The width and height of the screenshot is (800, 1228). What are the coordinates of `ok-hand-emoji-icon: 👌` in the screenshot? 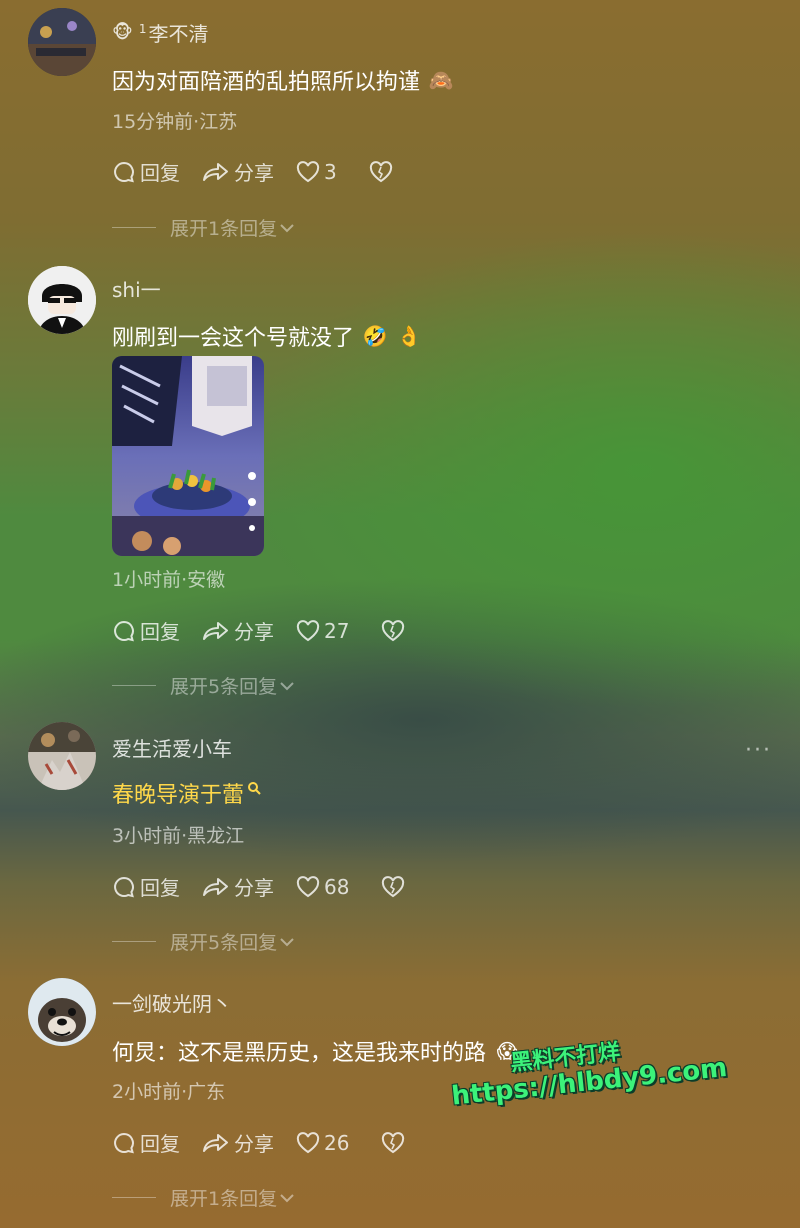 It's located at (409, 336).